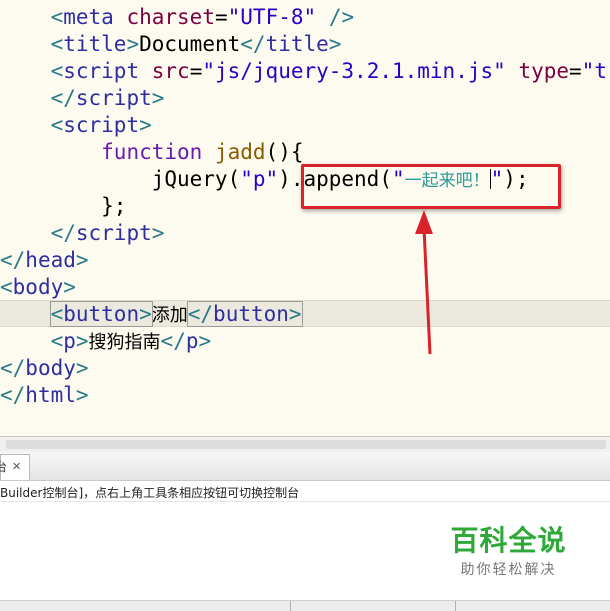  Describe the element at coordinates (131, 341) in the screenshot. I see `code-line-13: <p>搜狗指南</p>` at that location.